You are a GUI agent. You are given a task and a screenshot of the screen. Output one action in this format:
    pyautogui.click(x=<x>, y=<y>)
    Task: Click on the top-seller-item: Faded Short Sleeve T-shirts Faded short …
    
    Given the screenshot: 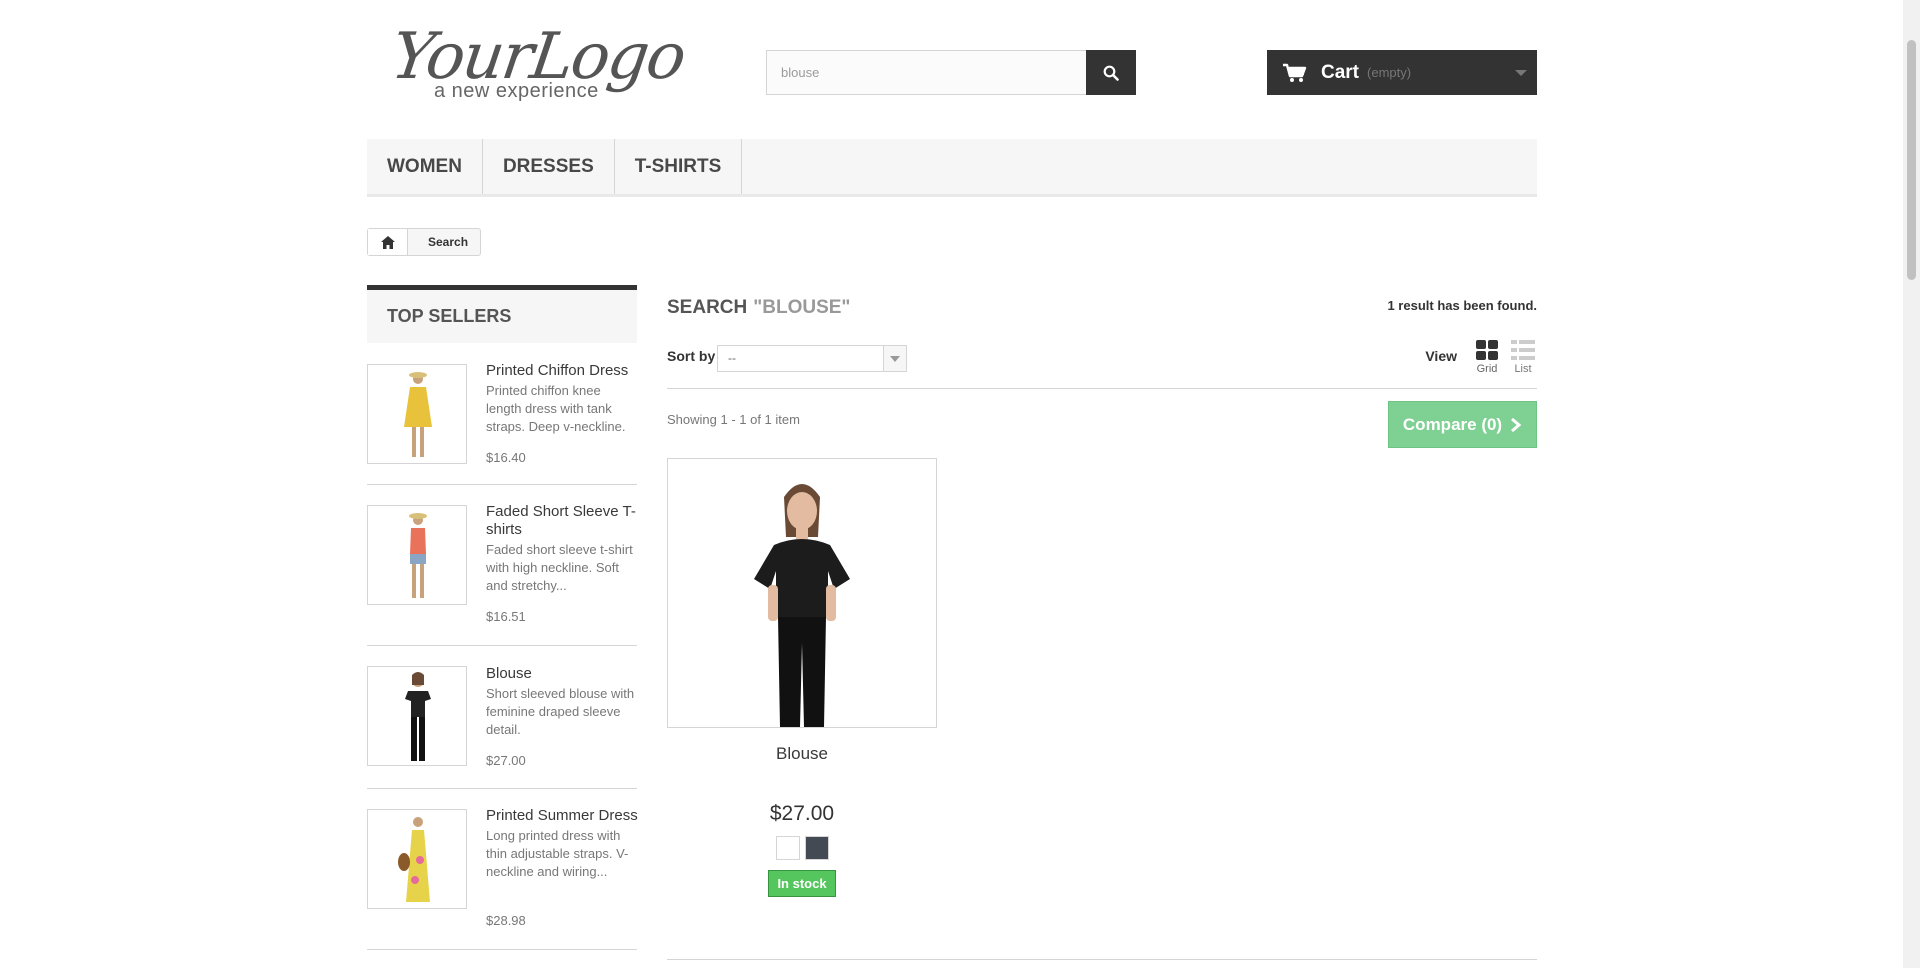 What is the action you would take?
    pyautogui.click(x=502, y=565)
    